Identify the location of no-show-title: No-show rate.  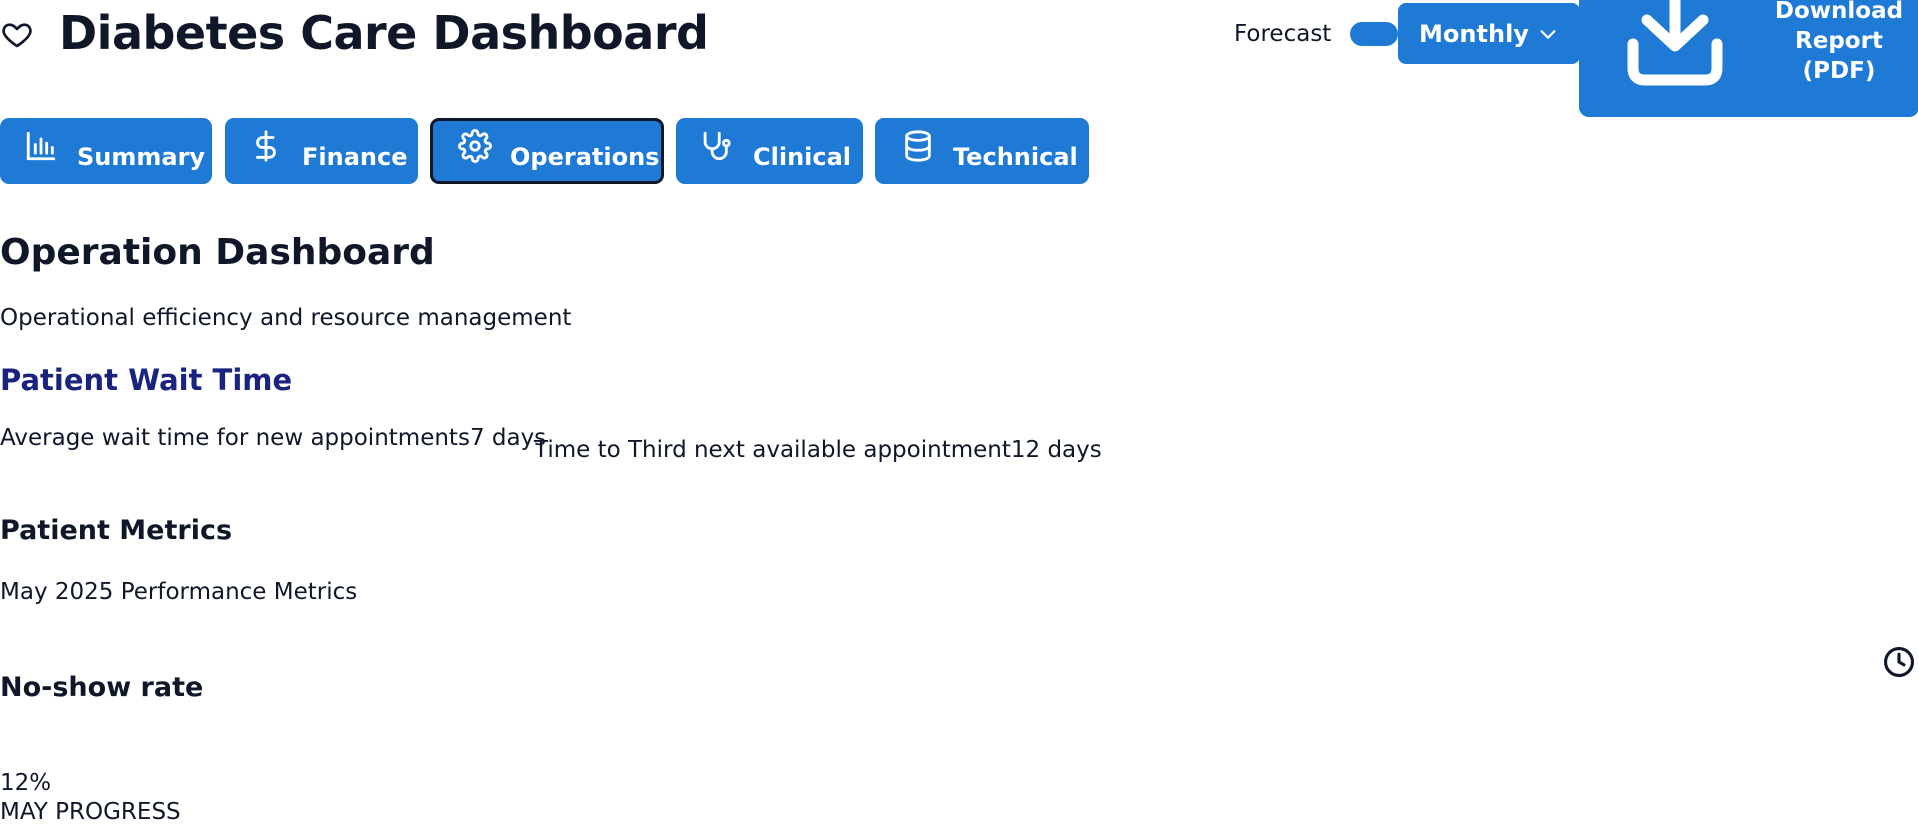
(102, 687).